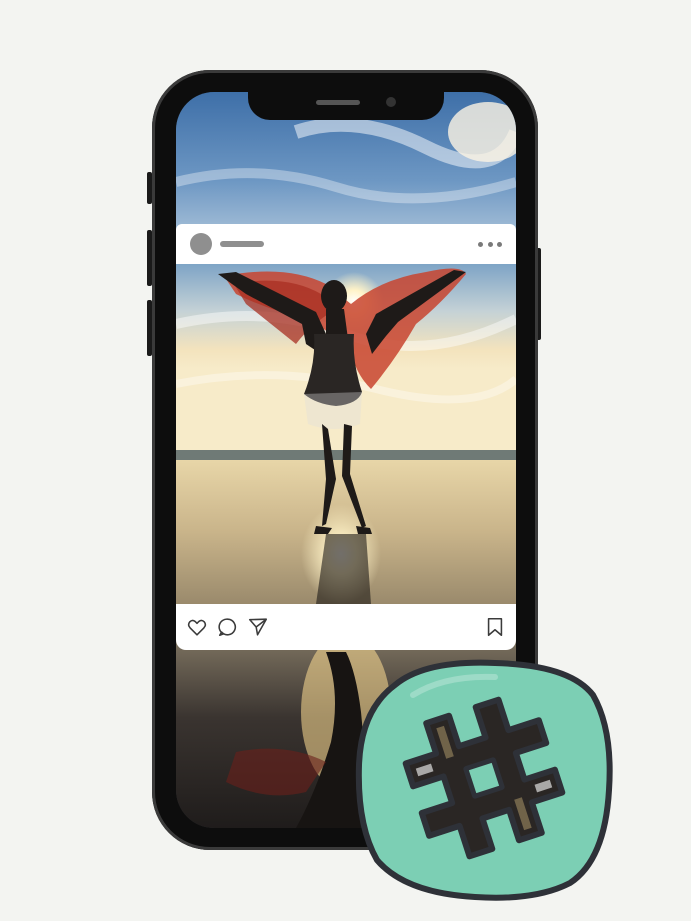  What do you see at coordinates (490, 244) in the screenshot?
I see `more-horizontal-icon` at bounding box center [490, 244].